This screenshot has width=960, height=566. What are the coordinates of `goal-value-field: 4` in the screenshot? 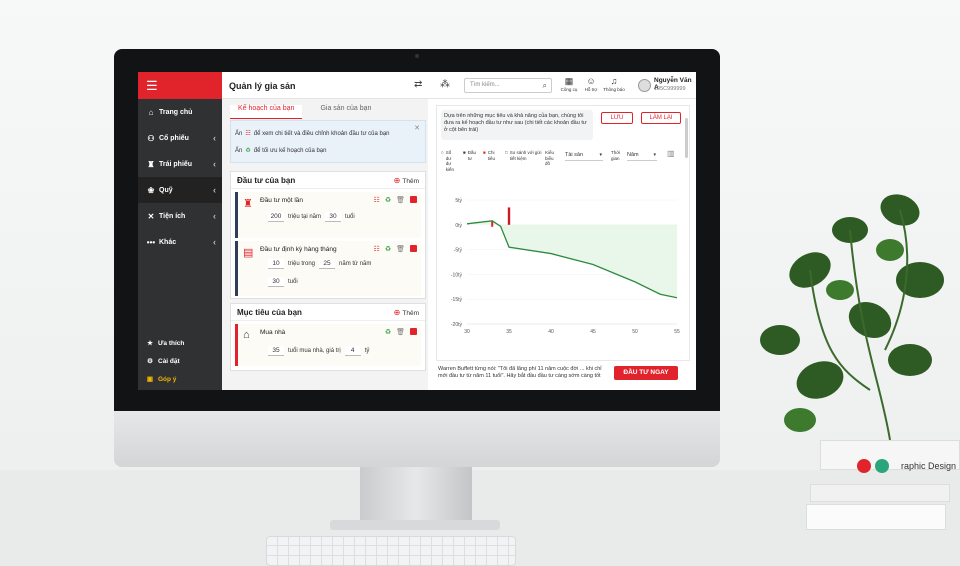 It's located at (352, 351).